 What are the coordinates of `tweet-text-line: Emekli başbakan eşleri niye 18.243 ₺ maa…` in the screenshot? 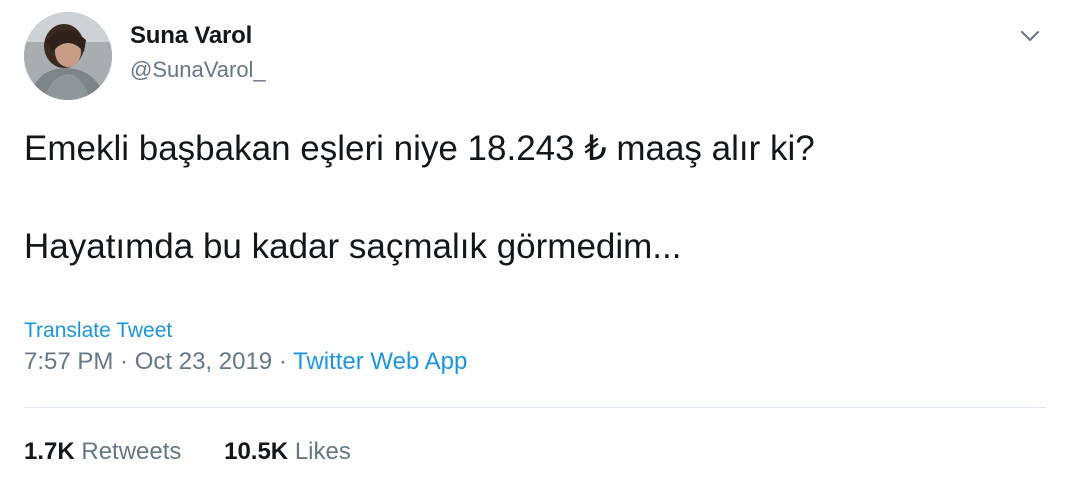 It's located at (419, 148).